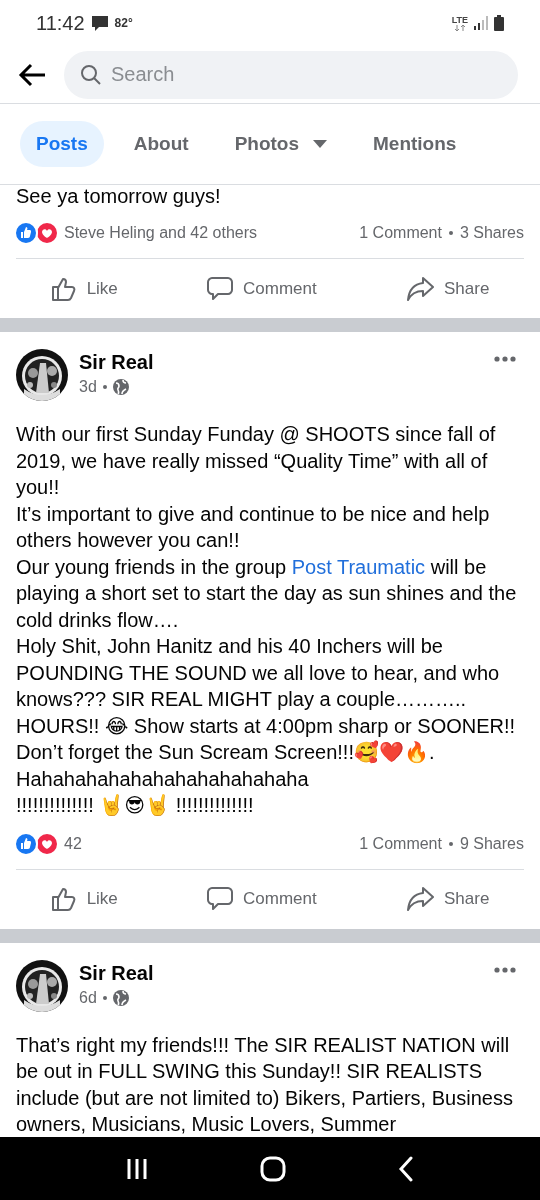 The width and height of the screenshot is (540, 1200). What do you see at coordinates (273, 1168) in the screenshot?
I see `home-icon` at bounding box center [273, 1168].